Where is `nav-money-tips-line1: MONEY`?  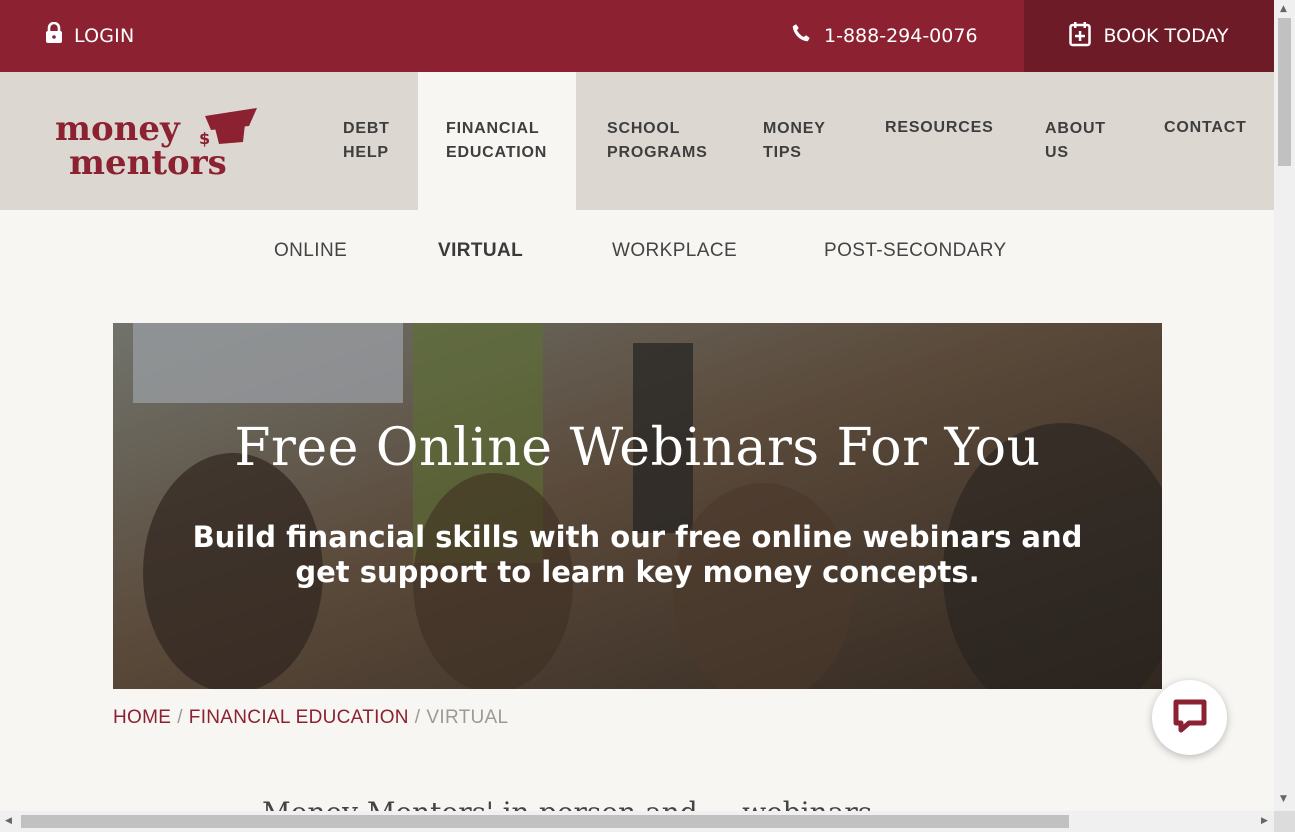 nav-money-tips-line1: MONEY is located at coordinates (794, 128).